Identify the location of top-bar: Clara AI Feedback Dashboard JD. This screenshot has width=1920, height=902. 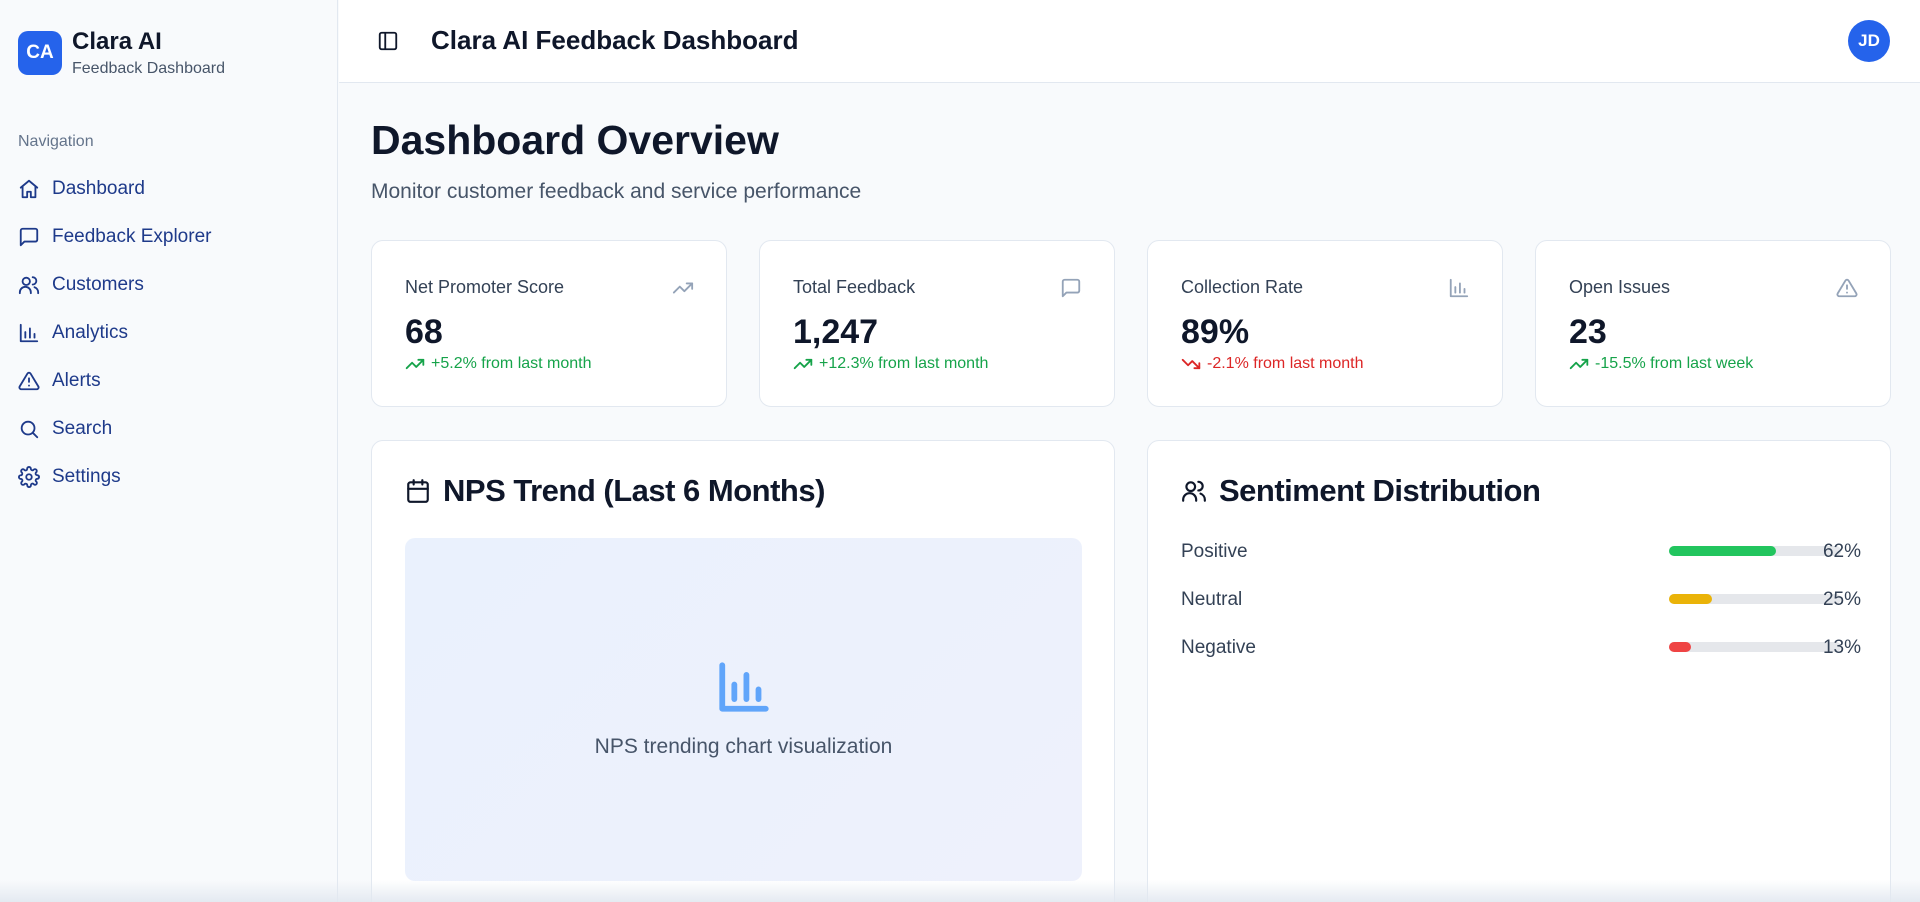
(1129, 41).